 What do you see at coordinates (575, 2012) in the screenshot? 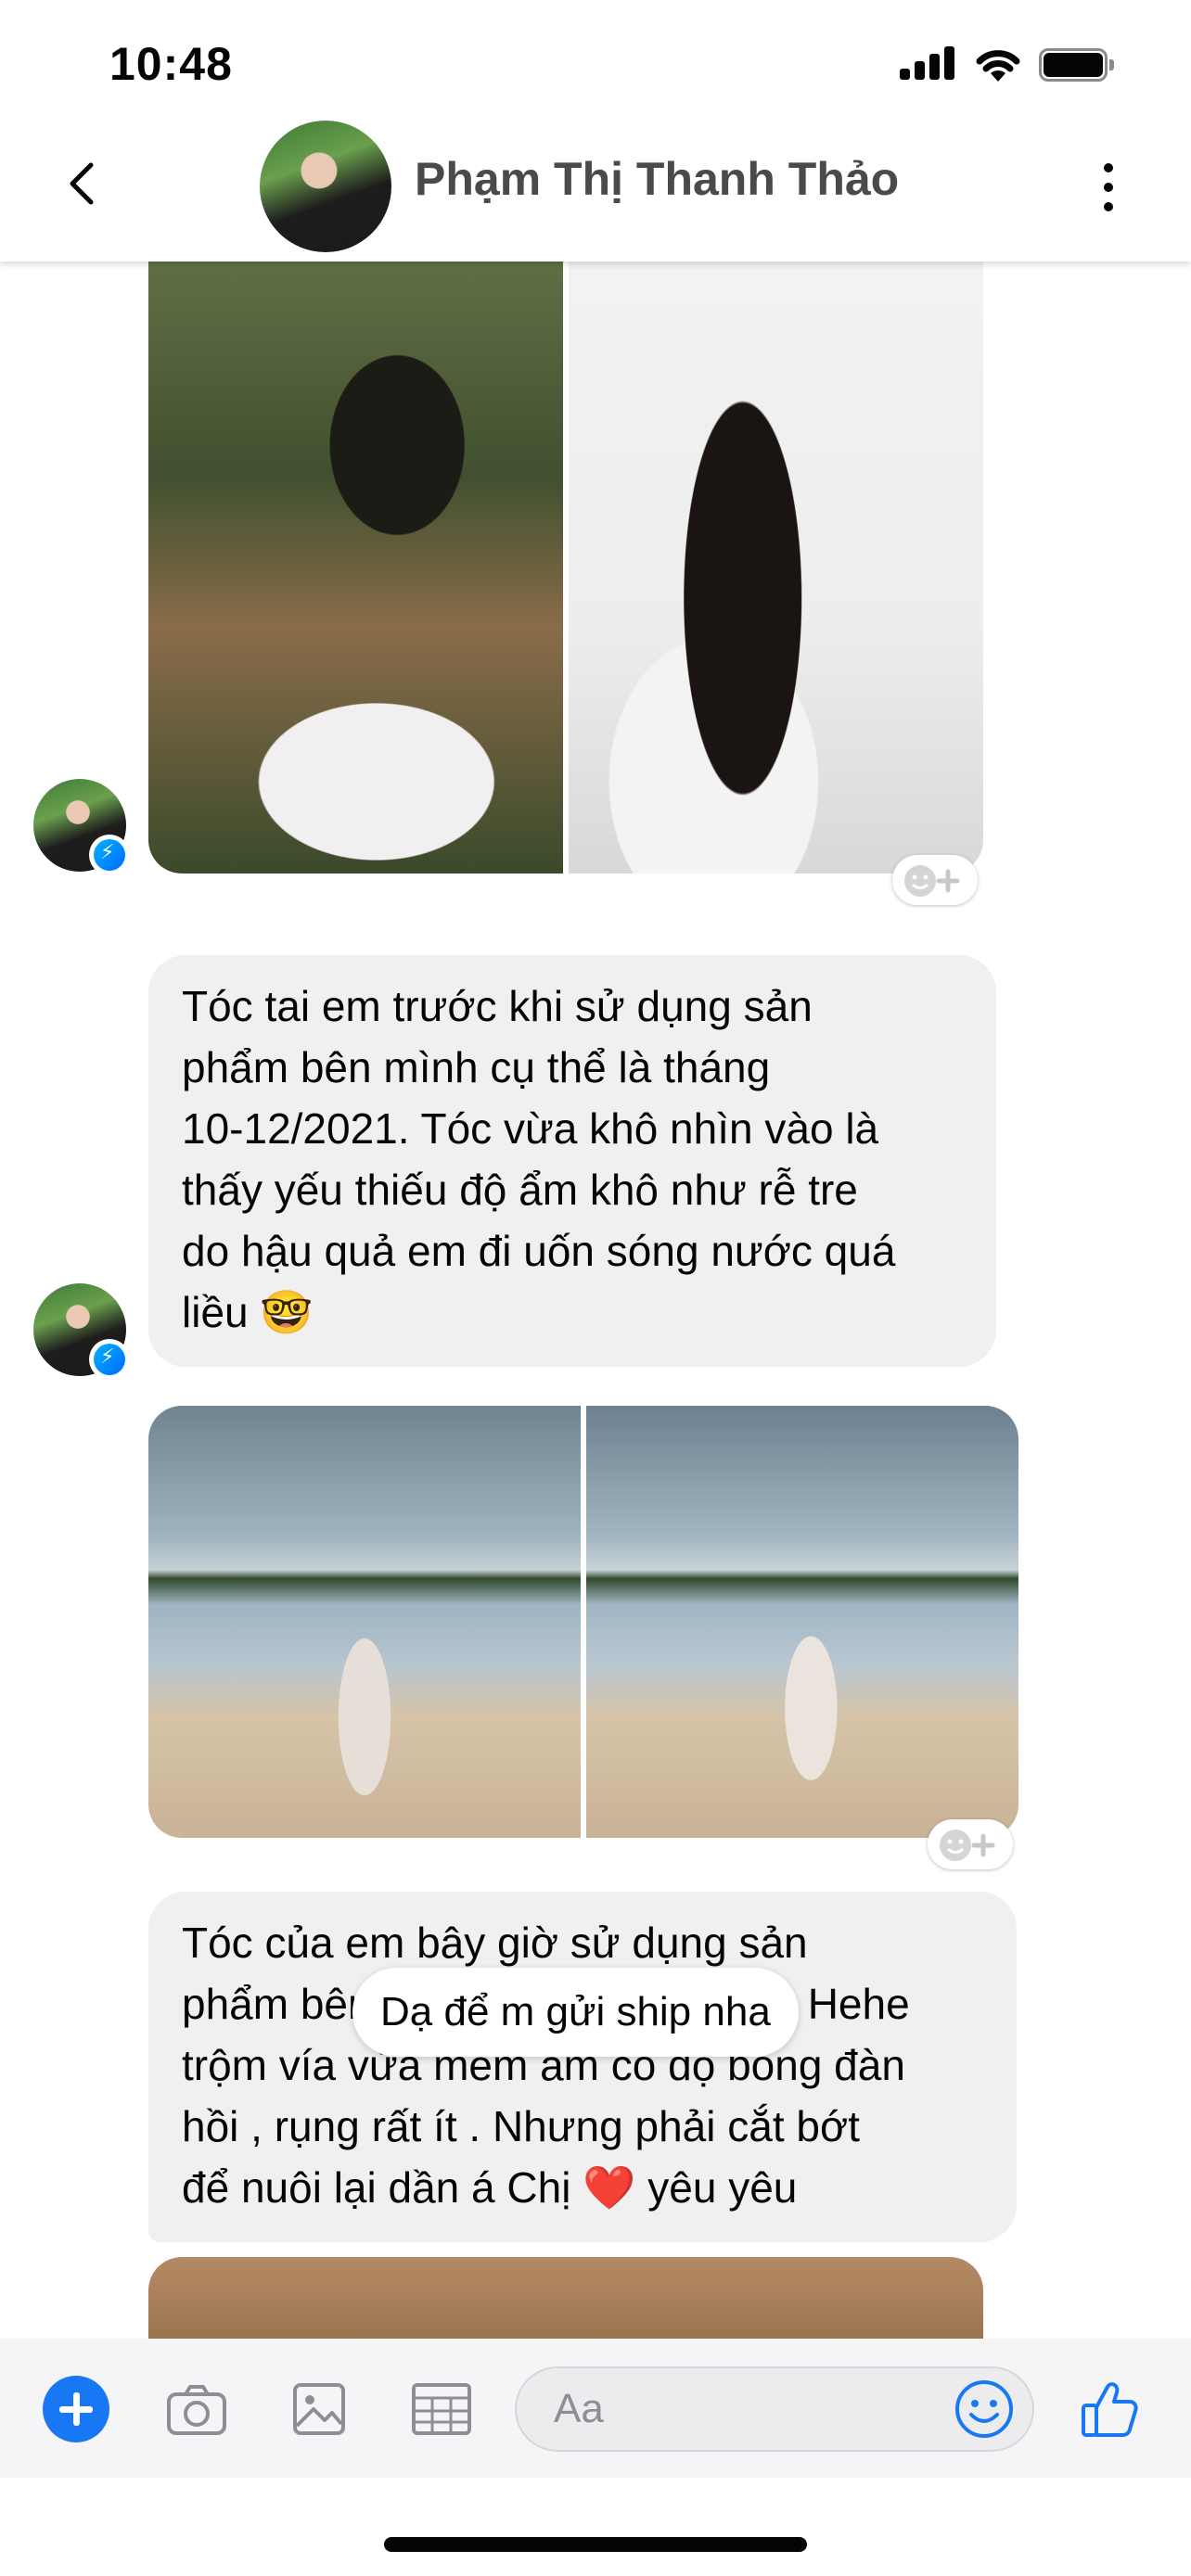
I see `outgoing-message-preview: Dạ để m gửi ship nha` at bounding box center [575, 2012].